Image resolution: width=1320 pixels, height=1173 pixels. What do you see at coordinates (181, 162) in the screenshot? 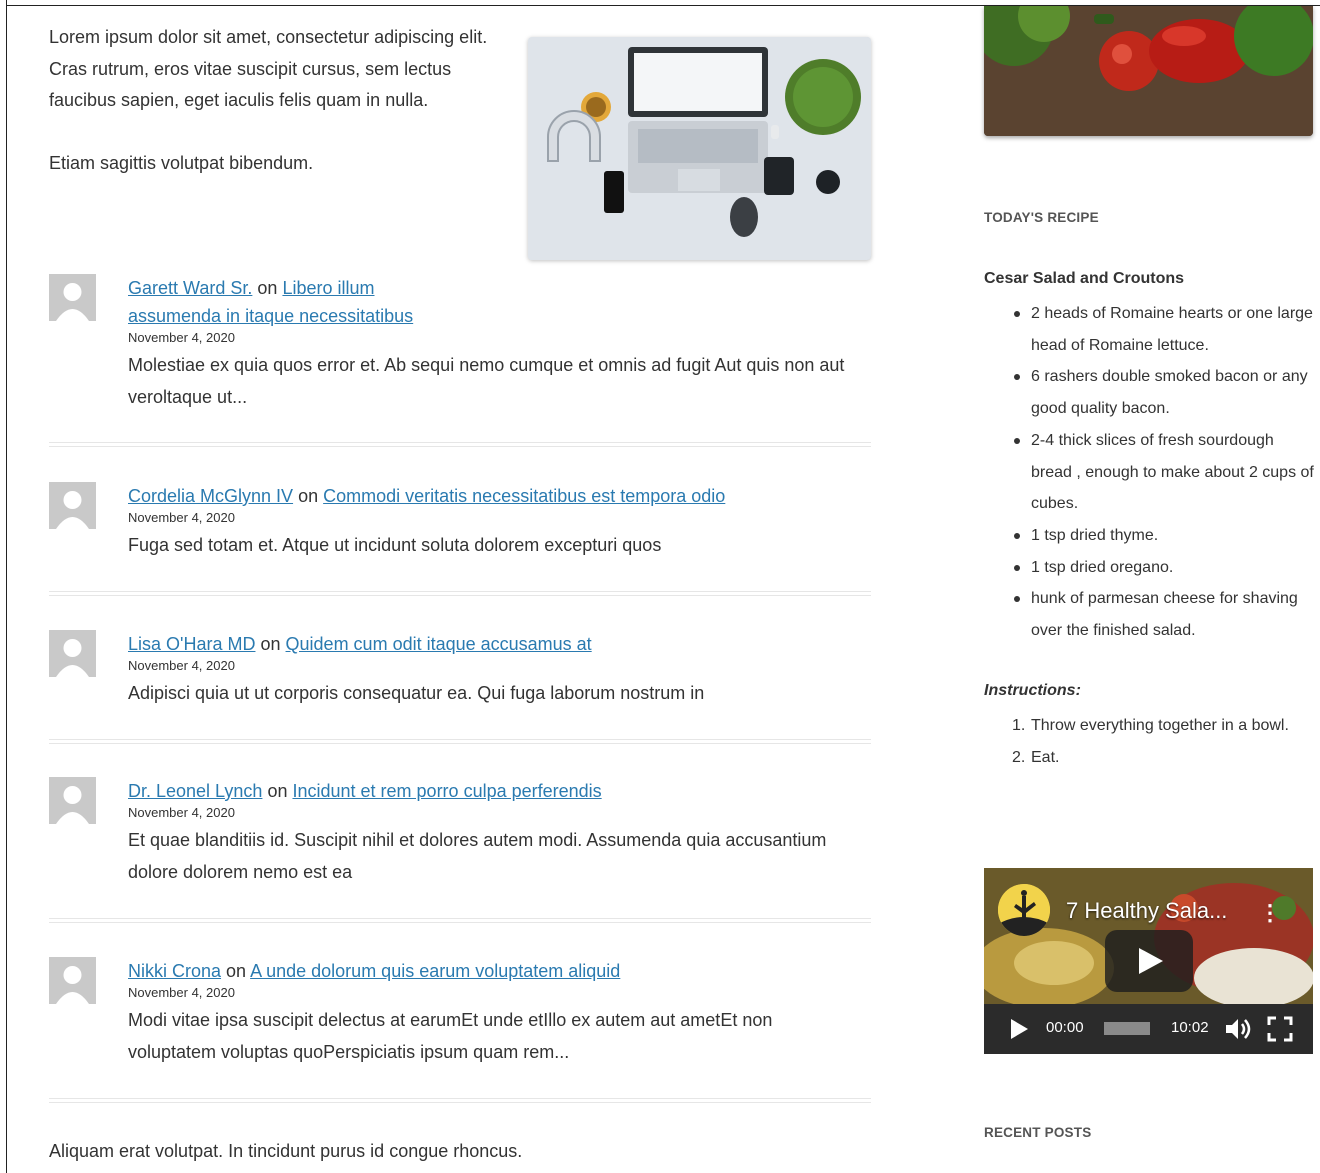
I see `intro-paragraph: Etiam sagittis volutpat bibendum.` at bounding box center [181, 162].